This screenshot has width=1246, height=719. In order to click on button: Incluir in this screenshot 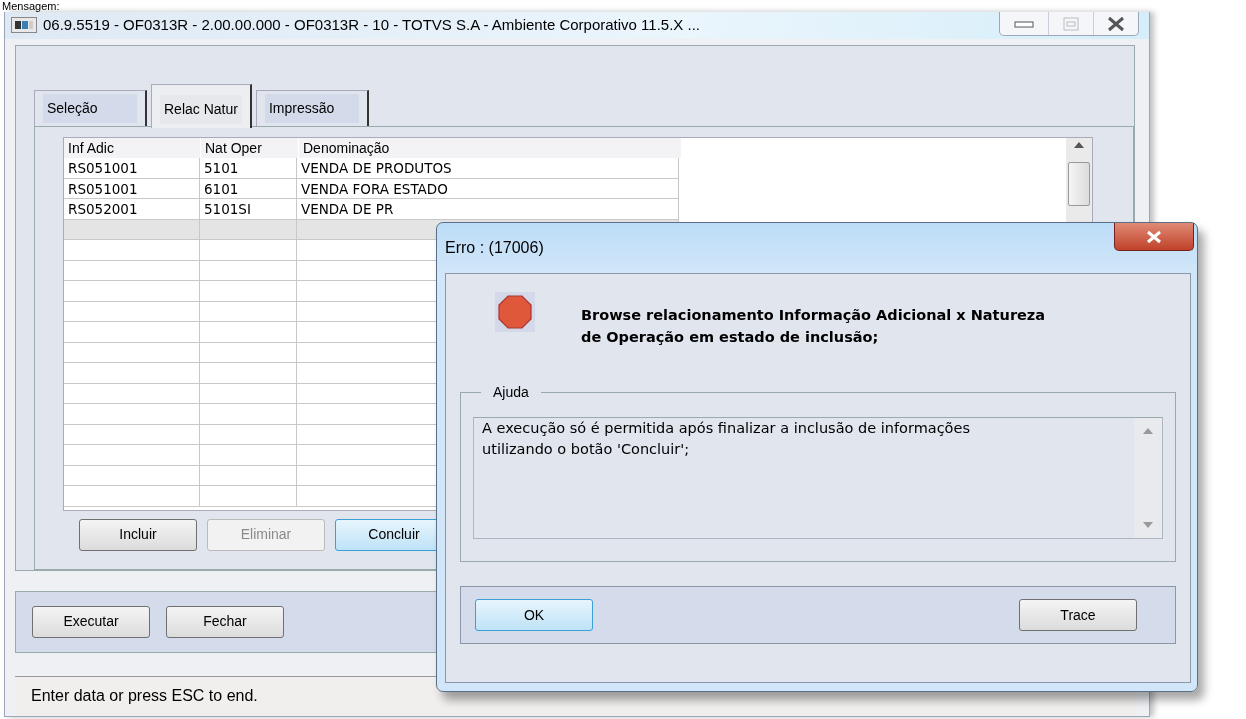, I will do `click(138, 534)`.